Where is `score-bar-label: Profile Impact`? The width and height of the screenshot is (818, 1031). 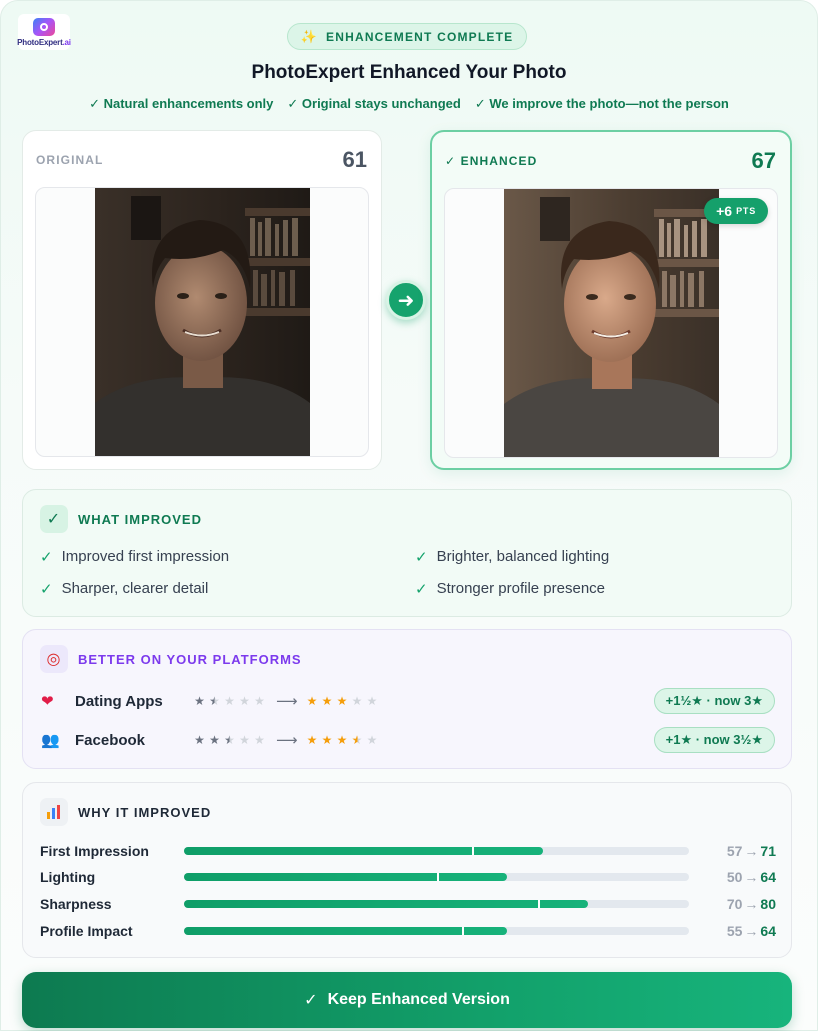 score-bar-label: Profile Impact is located at coordinates (86, 931).